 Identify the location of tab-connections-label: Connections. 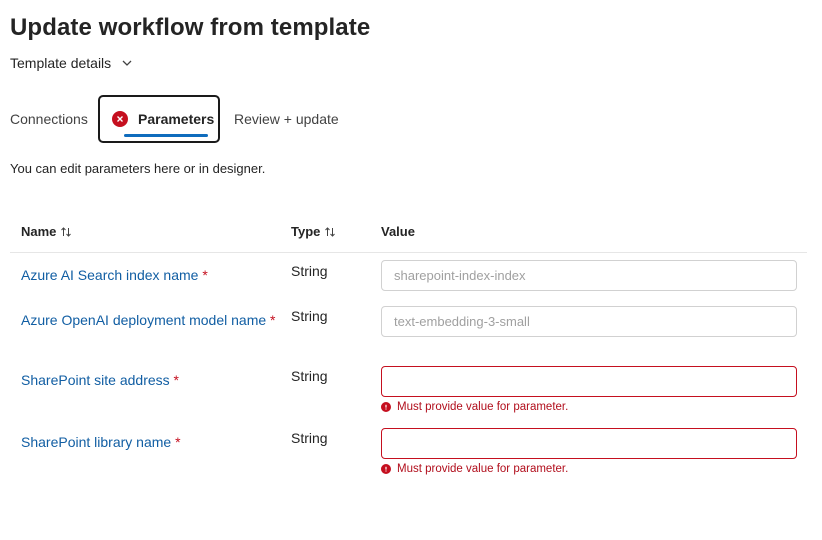
(49, 119).